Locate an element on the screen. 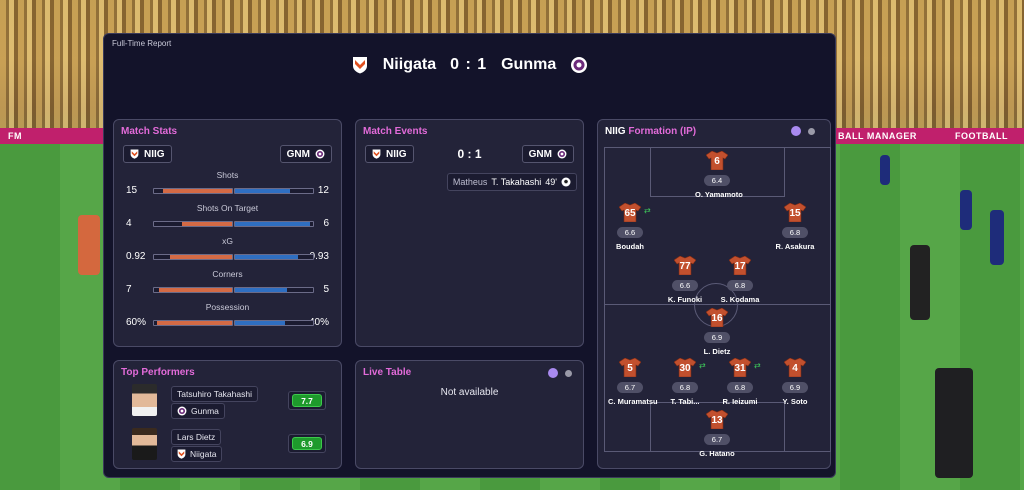  jersey-icon: 30 is located at coordinates (685, 367).